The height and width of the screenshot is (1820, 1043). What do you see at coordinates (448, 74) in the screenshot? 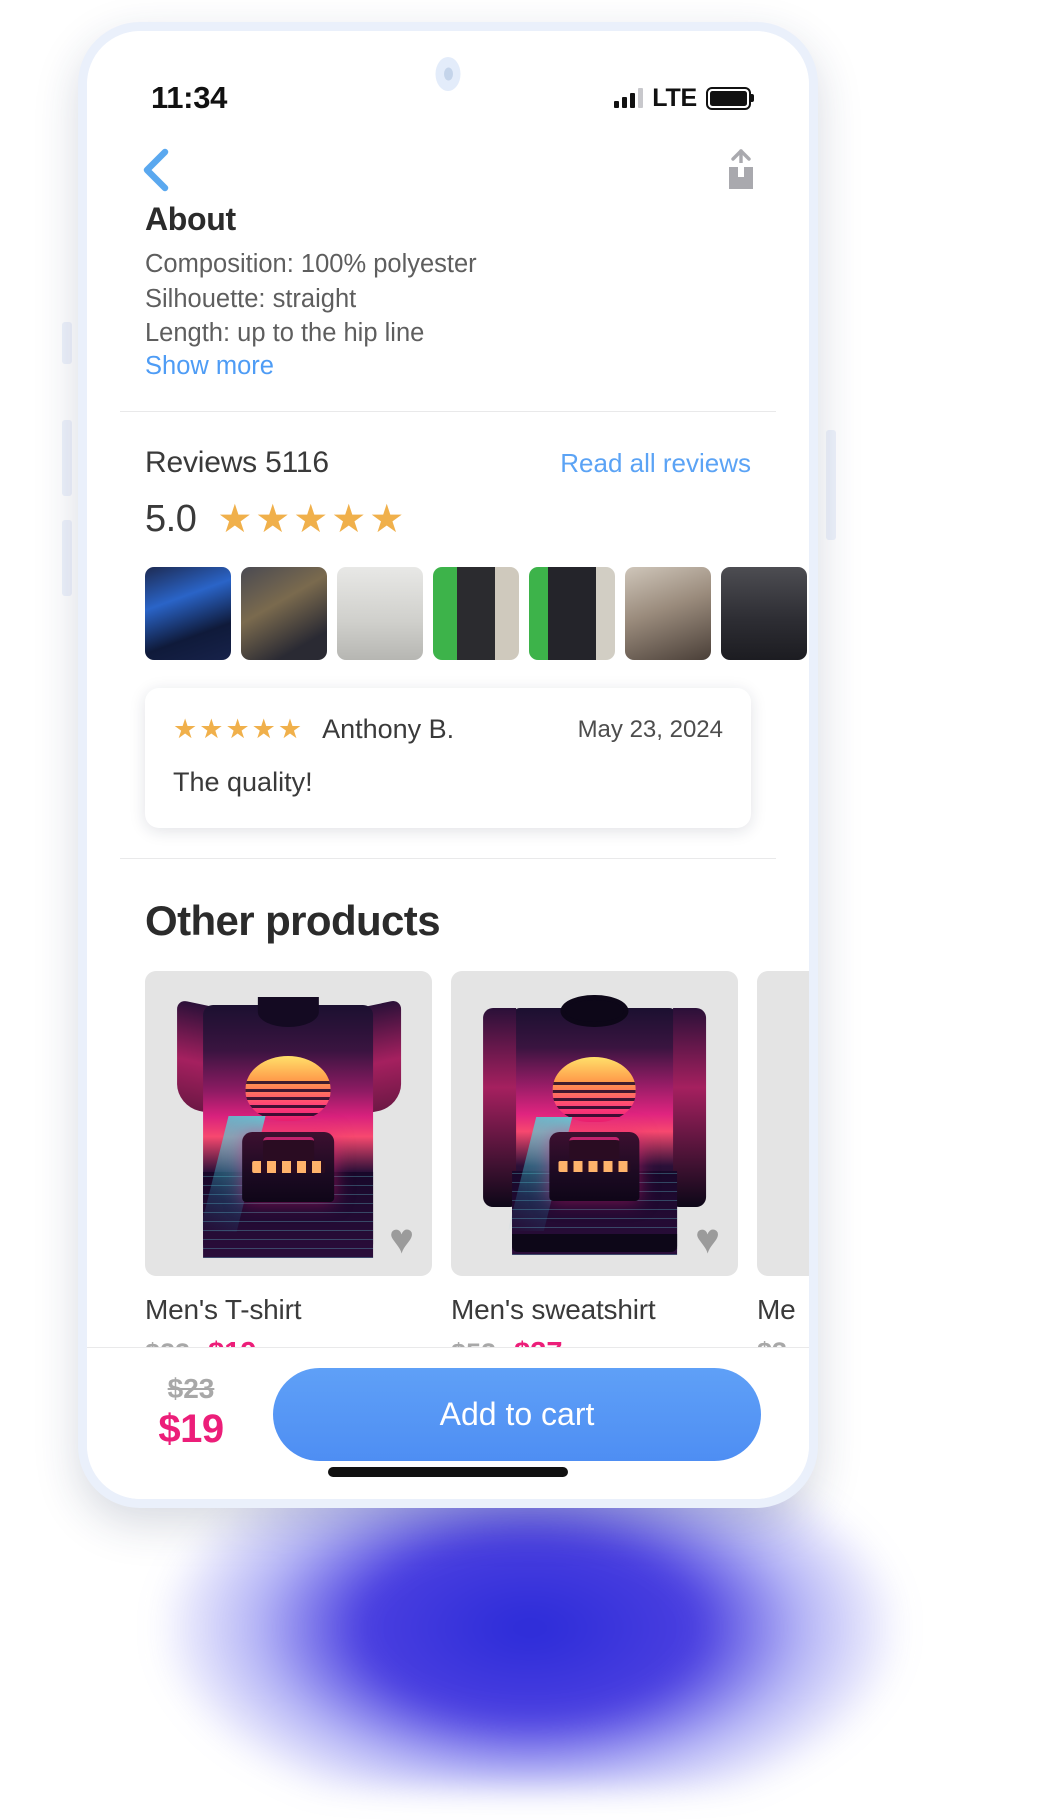
I see `front-camera-icon` at bounding box center [448, 74].